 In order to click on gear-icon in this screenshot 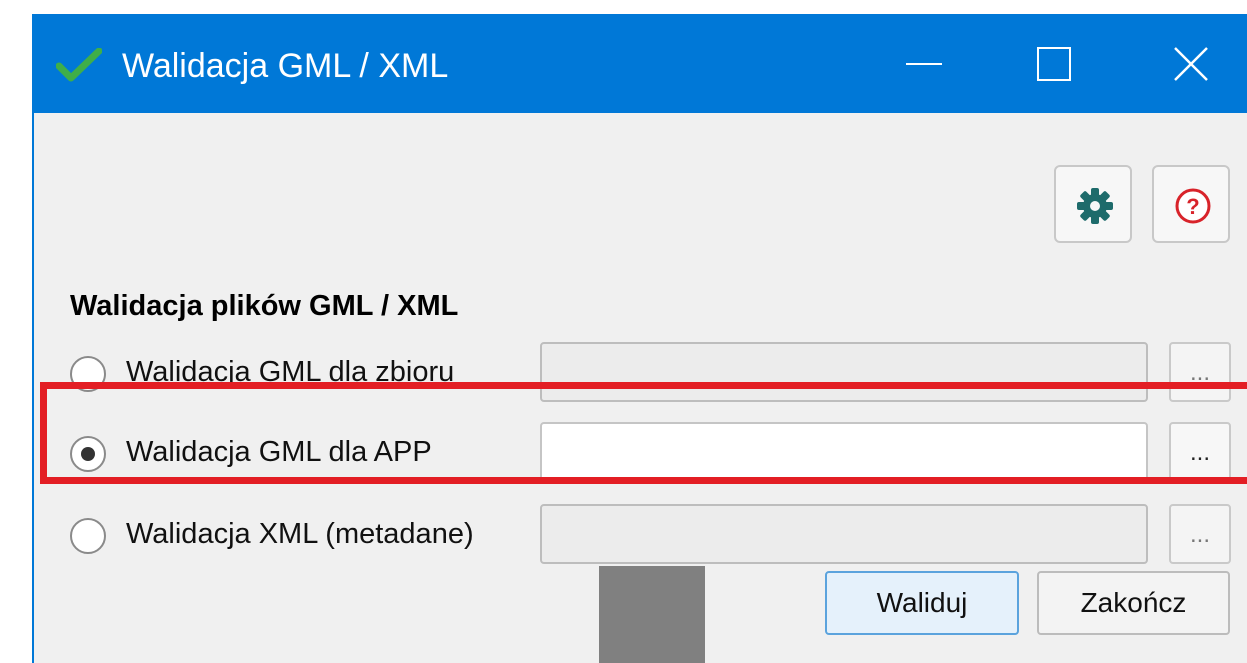, I will do `click(1095, 206)`.